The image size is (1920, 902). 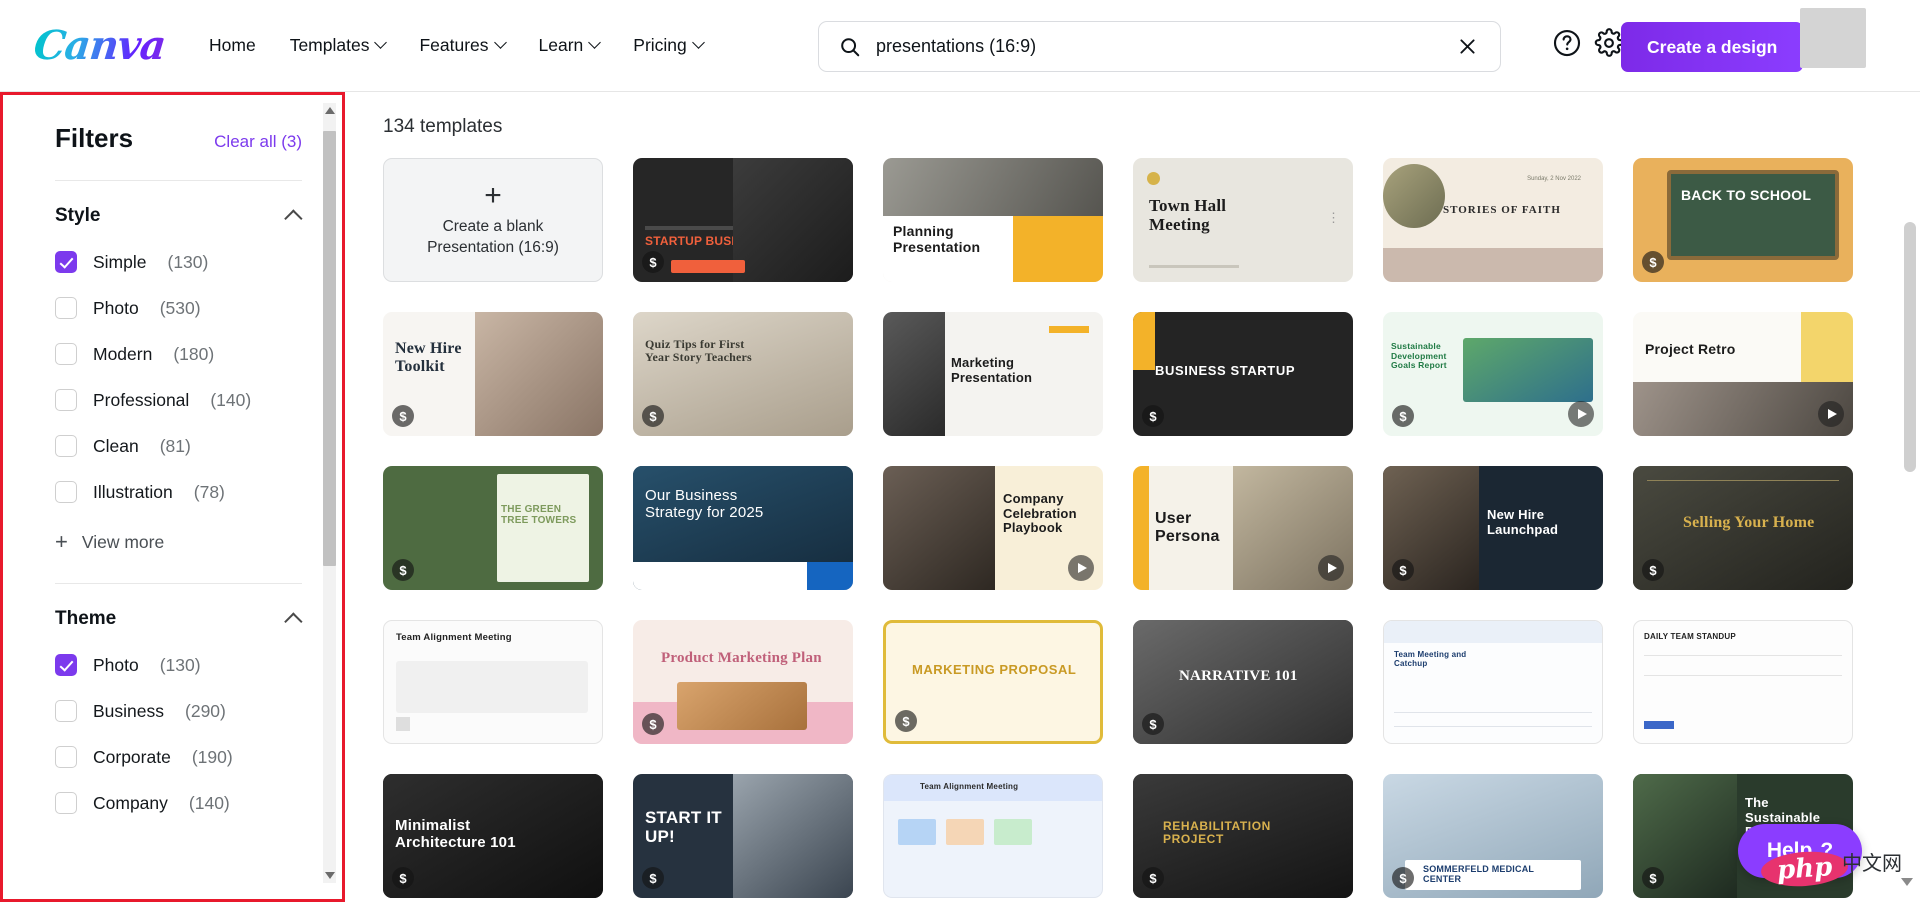 What do you see at coordinates (993, 220) in the screenshot?
I see `template-card: Planning Presentation` at bounding box center [993, 220].